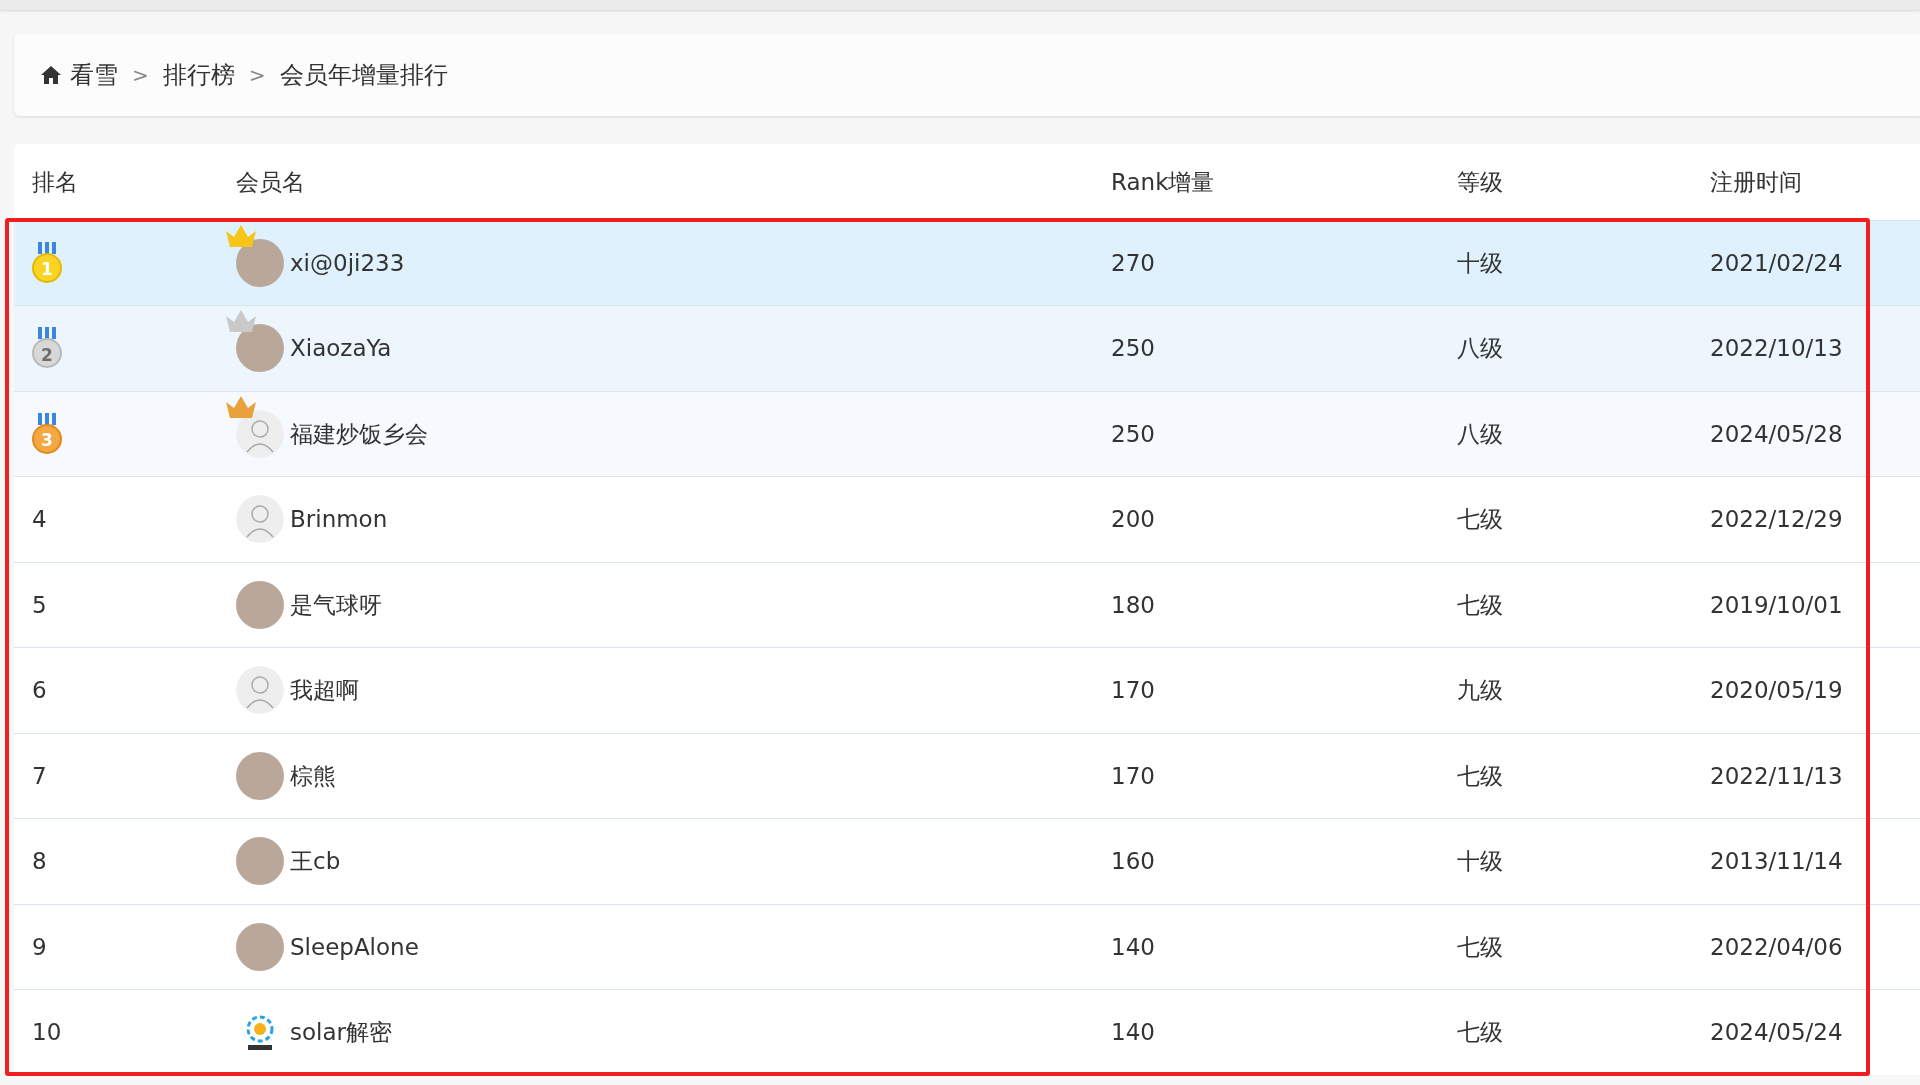 Image resolution: width=1920 pixels, height=1085 pixels. I want to click on registered-date-text: 2013/11/14, so click(1776, 861).